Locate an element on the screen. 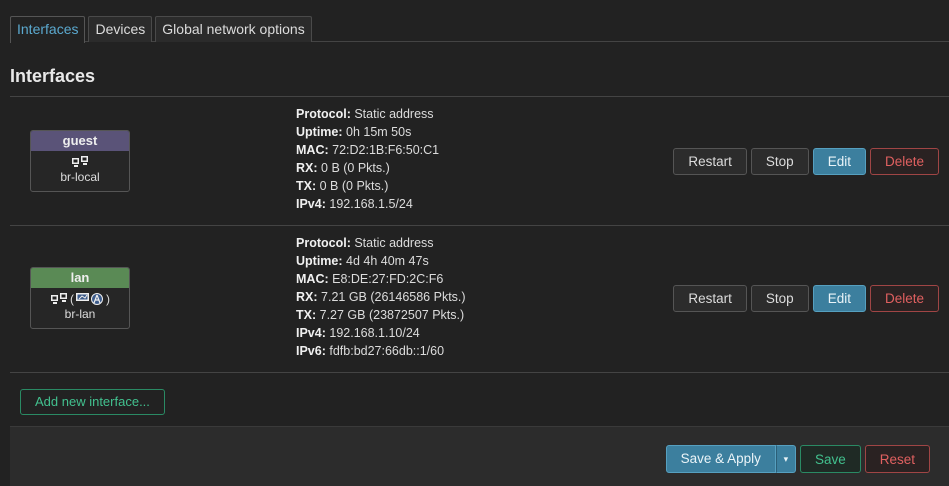 The width and height of the screenshot is (949, 486). interface-icons is located at coordinates (80, 160).